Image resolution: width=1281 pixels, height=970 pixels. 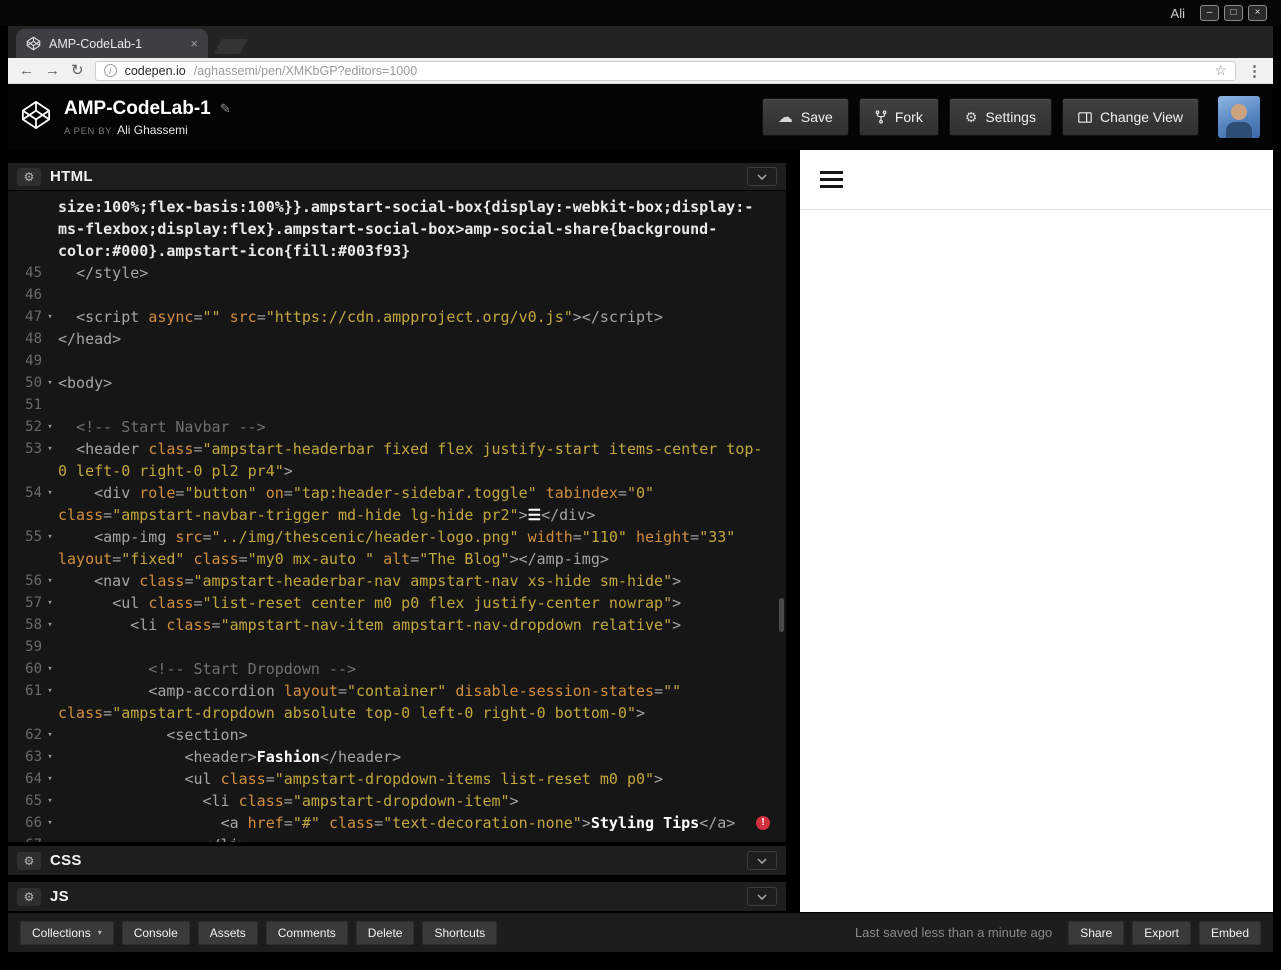 What do you see at coordinates (460, 932) in the screenshot?
I see `shortcuts-button: Shortcuts` at bounding box center [460, 932].